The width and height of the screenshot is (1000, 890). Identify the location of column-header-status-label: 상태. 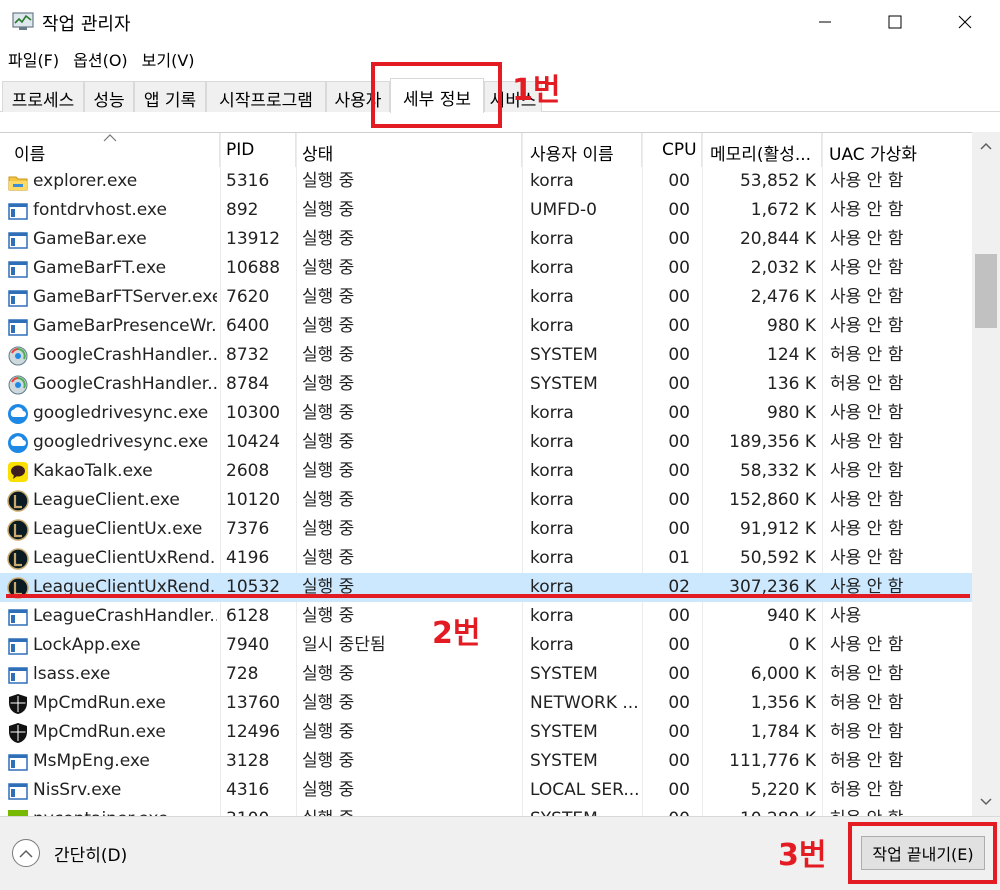
(318, 155).